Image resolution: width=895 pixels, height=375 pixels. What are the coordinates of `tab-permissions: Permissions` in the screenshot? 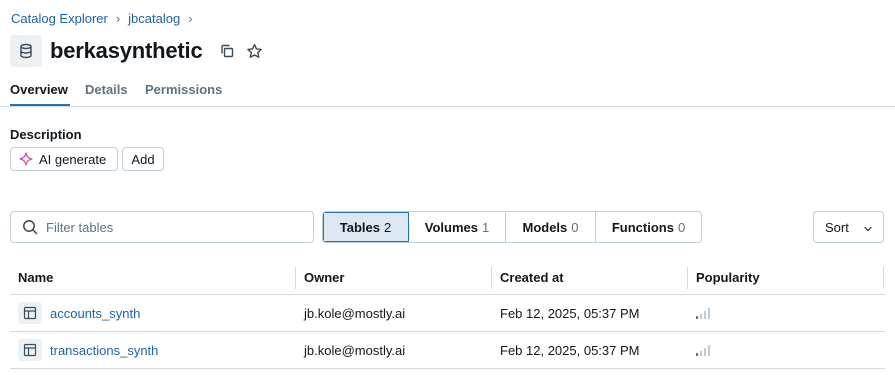 It's located at (183, 89).